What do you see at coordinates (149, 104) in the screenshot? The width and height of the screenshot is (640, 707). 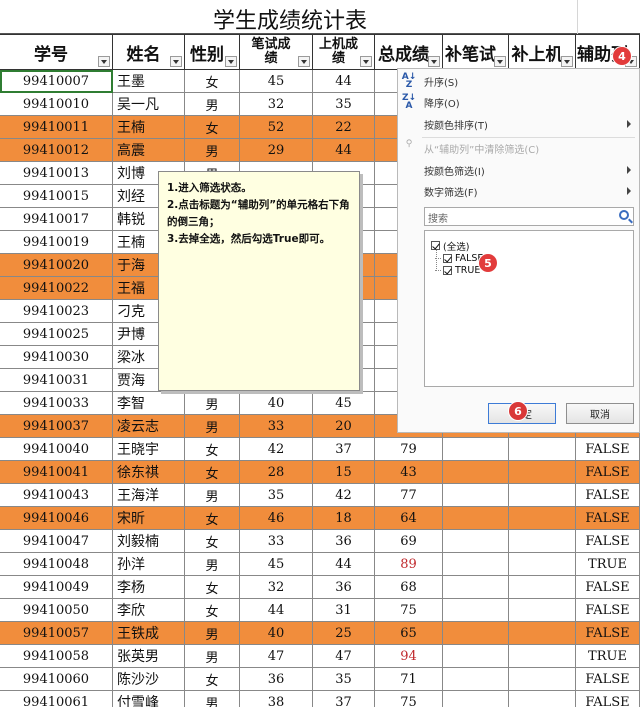 I see `table-cell: 吴一凡` at bounding box center [149, 104].